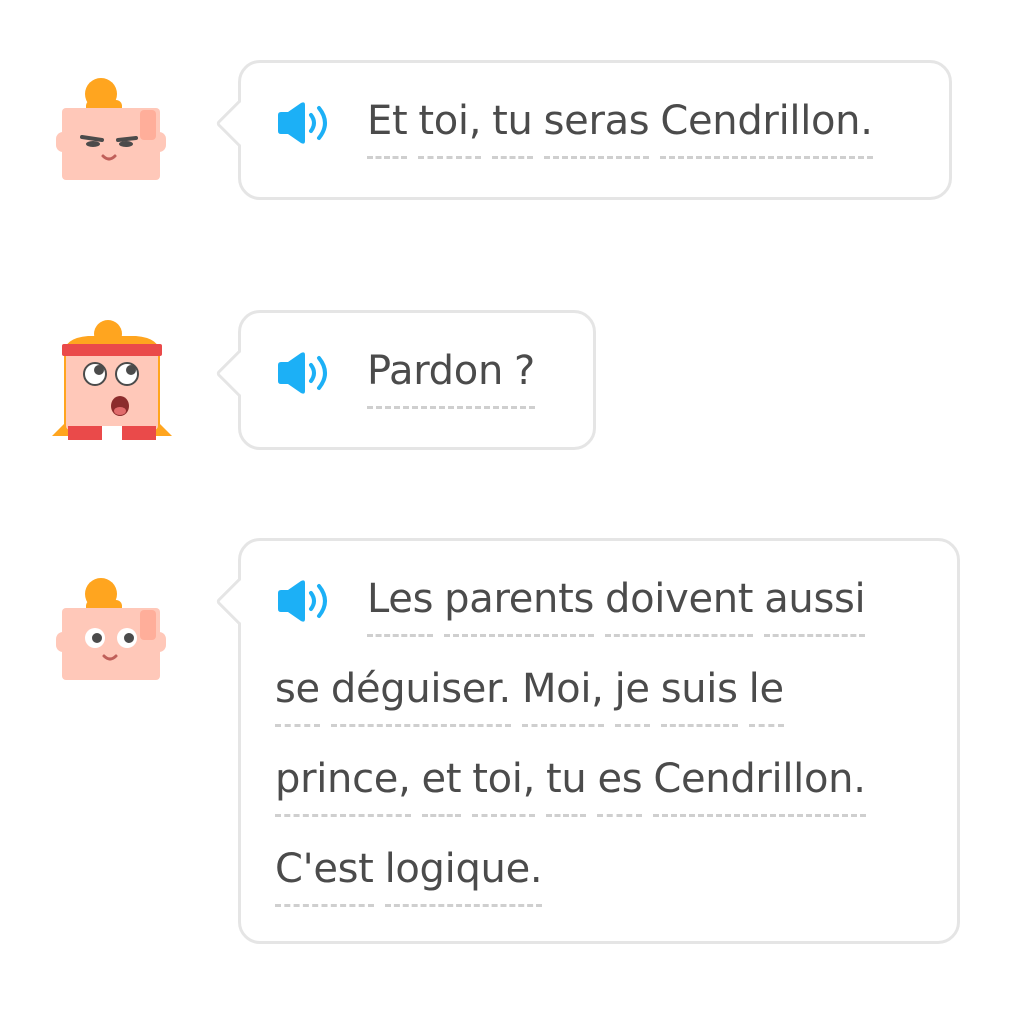  I want to click on word: prince,, so click(343, 786).